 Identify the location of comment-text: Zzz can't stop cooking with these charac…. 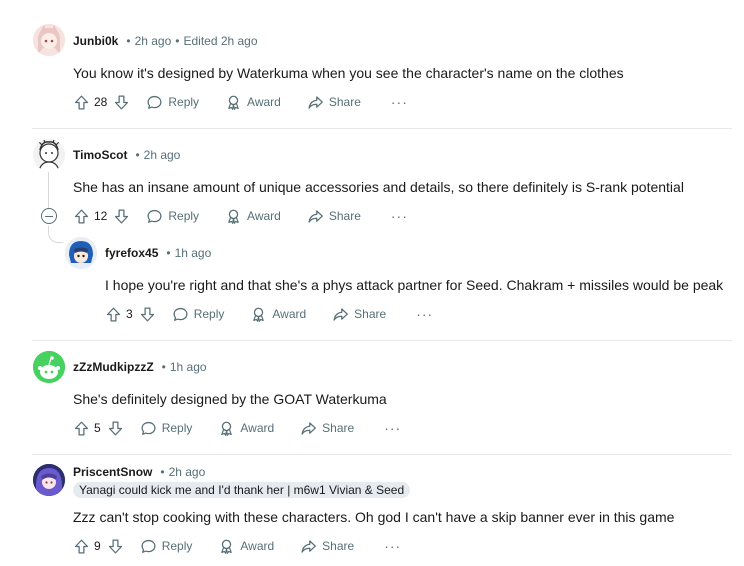
(374, 517).